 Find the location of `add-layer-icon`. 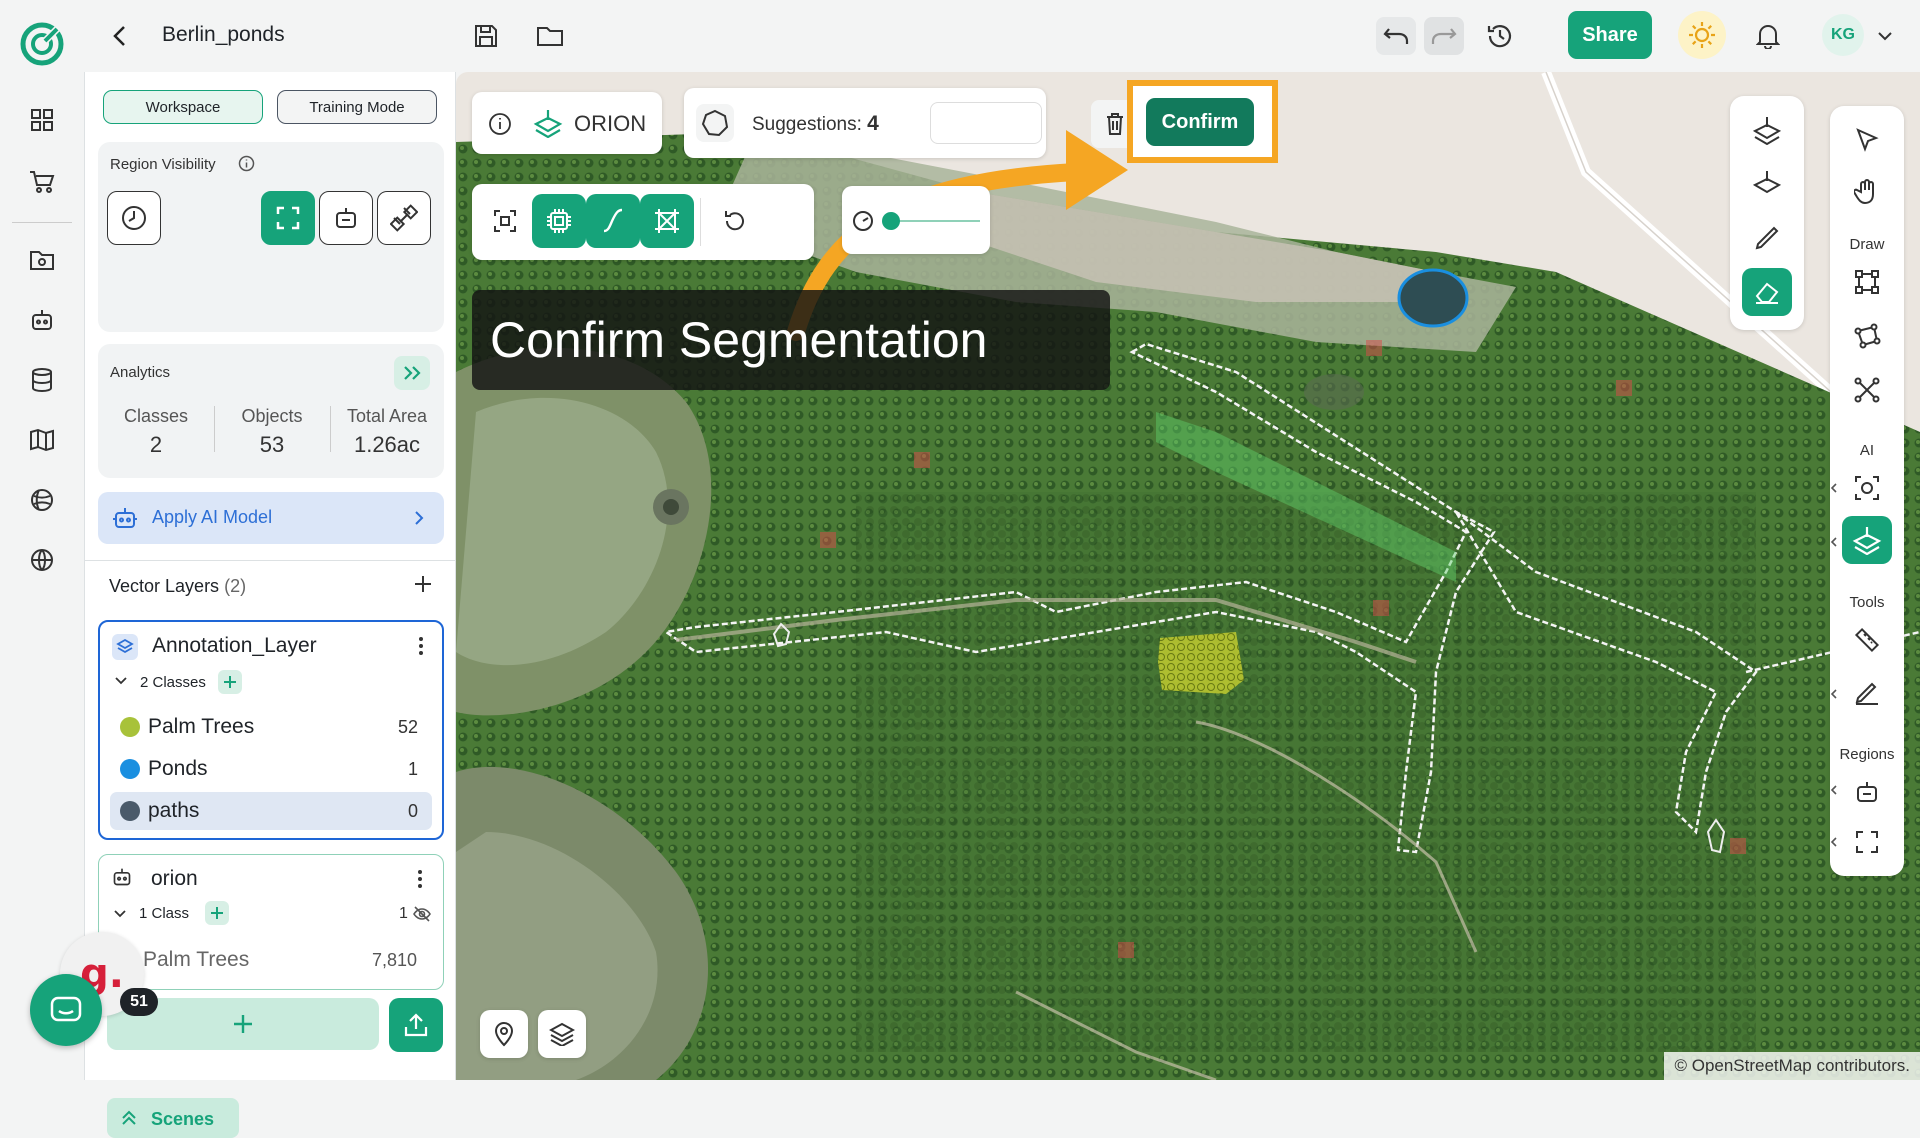

add-layer-icon is located at coordinates (423, 584).